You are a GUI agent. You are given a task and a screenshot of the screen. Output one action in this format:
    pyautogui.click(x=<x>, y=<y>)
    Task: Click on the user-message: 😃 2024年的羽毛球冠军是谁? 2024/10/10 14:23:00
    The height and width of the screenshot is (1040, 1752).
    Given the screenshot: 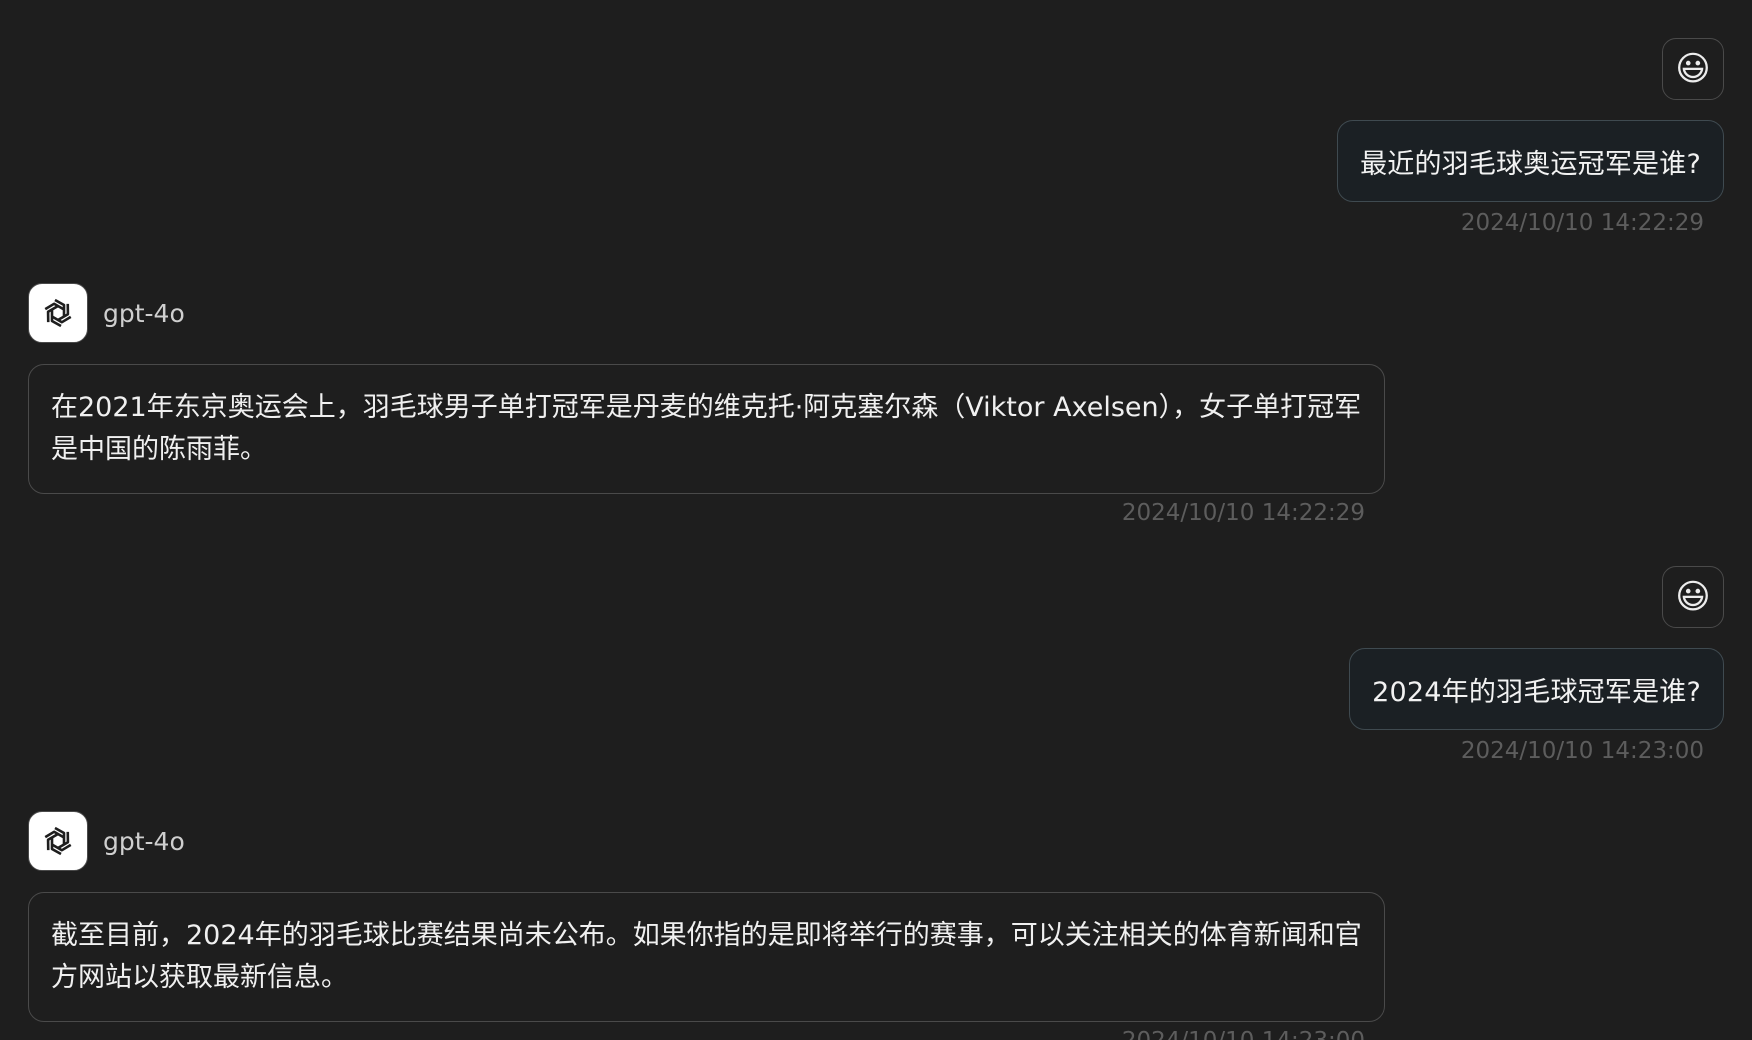 What is the action you would take?
    pyautogui.click(x=1536, y=665)
    